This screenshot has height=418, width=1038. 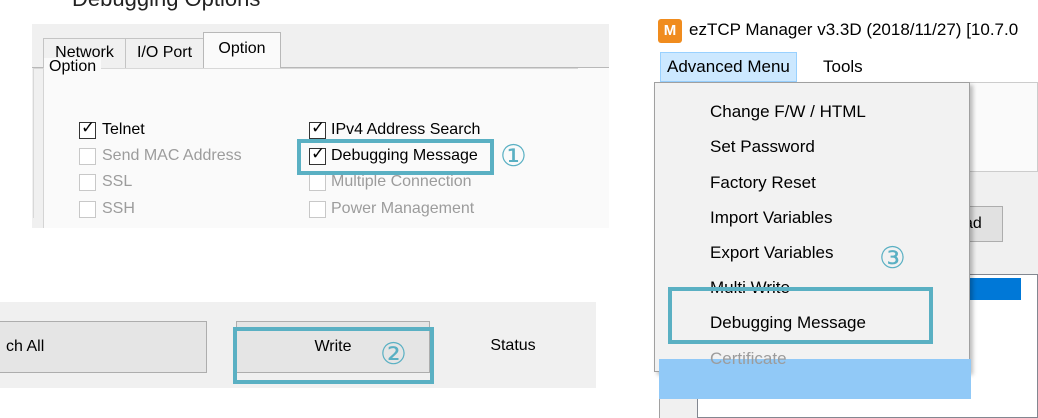 I want to click on partial-heading: Debugging Options, so click(x=166, y=6).